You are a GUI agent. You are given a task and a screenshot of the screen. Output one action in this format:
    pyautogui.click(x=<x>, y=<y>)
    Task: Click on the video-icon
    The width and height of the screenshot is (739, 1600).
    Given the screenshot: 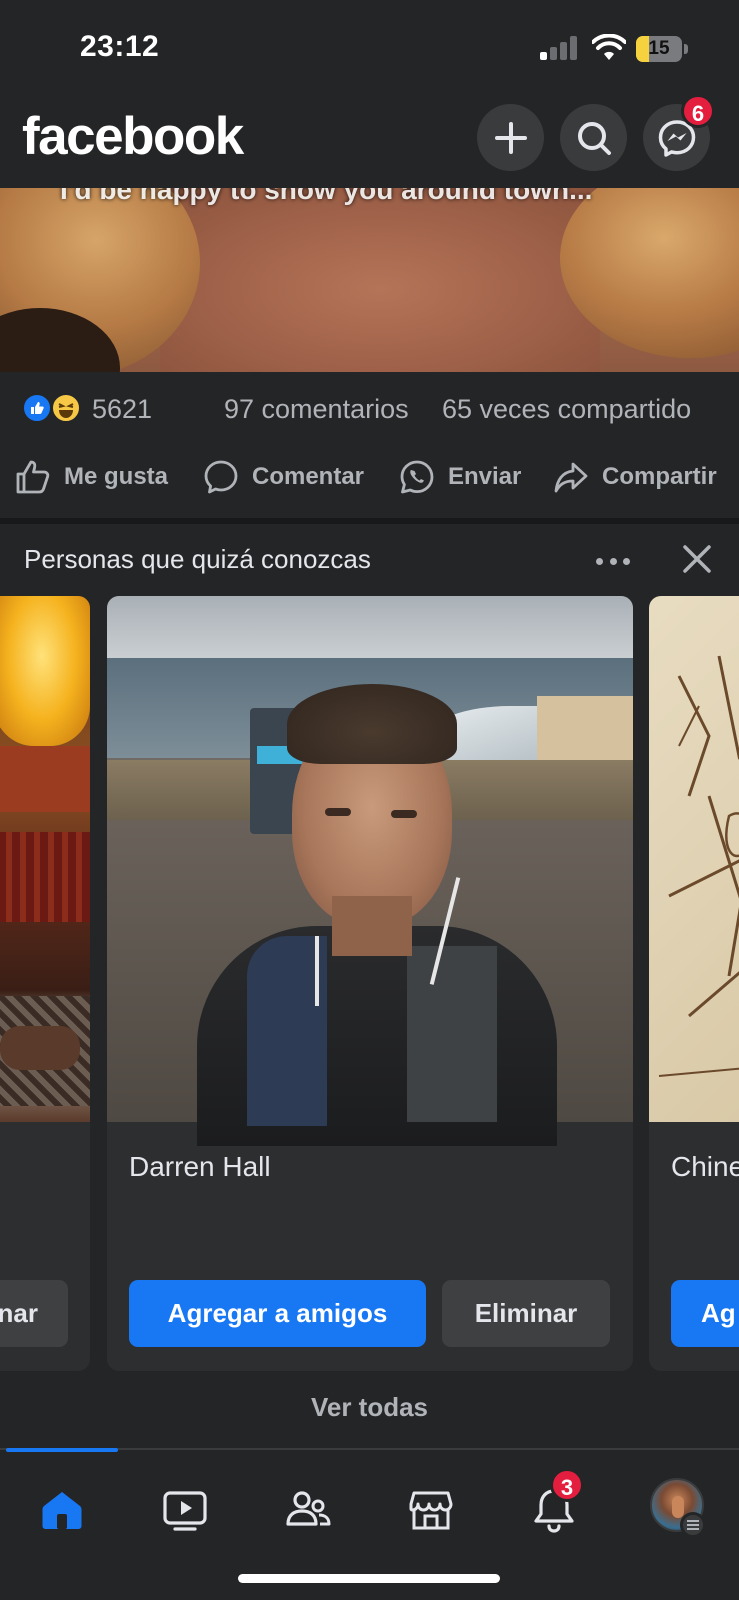 What is the action you would take?
    pyautogui.click(x=185, y=1511)
    